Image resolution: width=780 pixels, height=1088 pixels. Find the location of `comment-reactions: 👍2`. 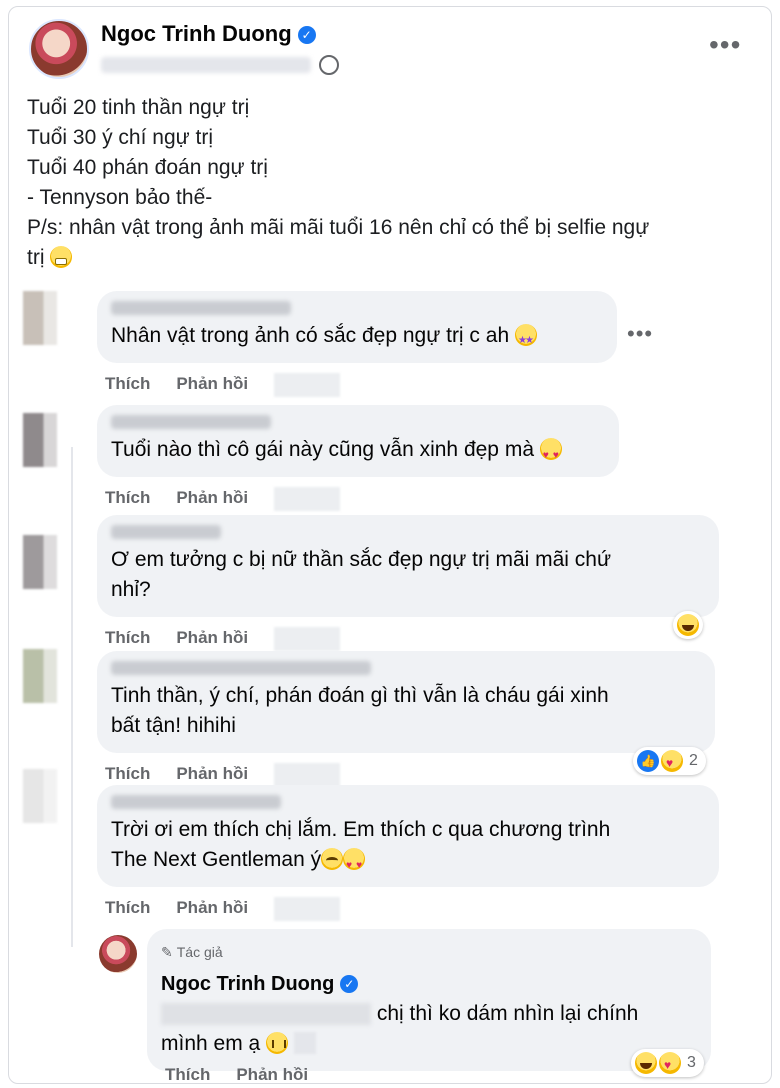

comment-reactions: 👍2 is located at coordinates (669, 761).